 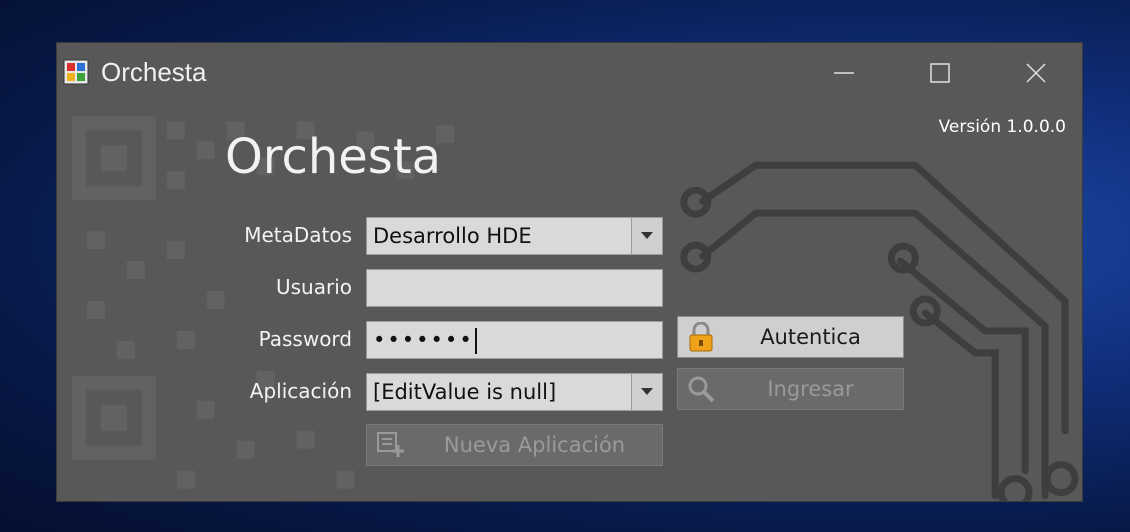 I want to click on password-label: Password, so click(x=305, y=339).